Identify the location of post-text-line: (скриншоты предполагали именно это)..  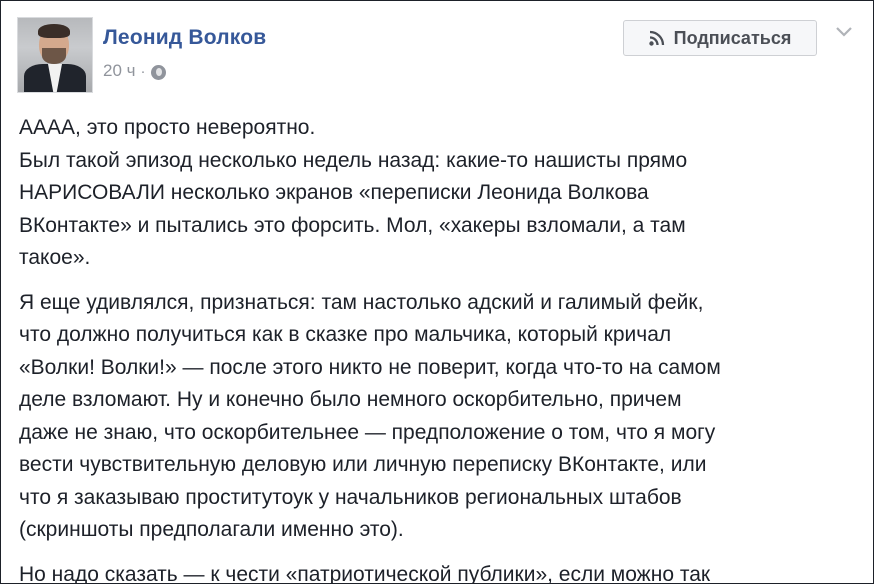
(211, 529).